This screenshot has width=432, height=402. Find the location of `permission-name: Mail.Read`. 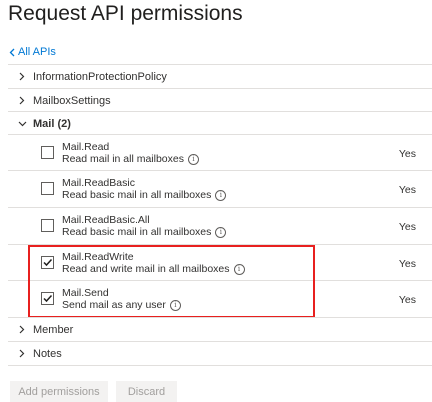

permission-name: Mail.Read is located at coordinates (86, 147).